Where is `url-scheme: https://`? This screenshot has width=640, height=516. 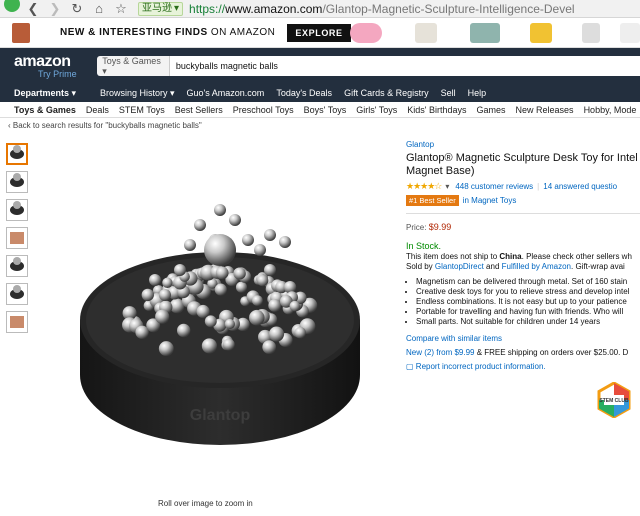 url-scheme: https:// is located at coordinates (207, 8).